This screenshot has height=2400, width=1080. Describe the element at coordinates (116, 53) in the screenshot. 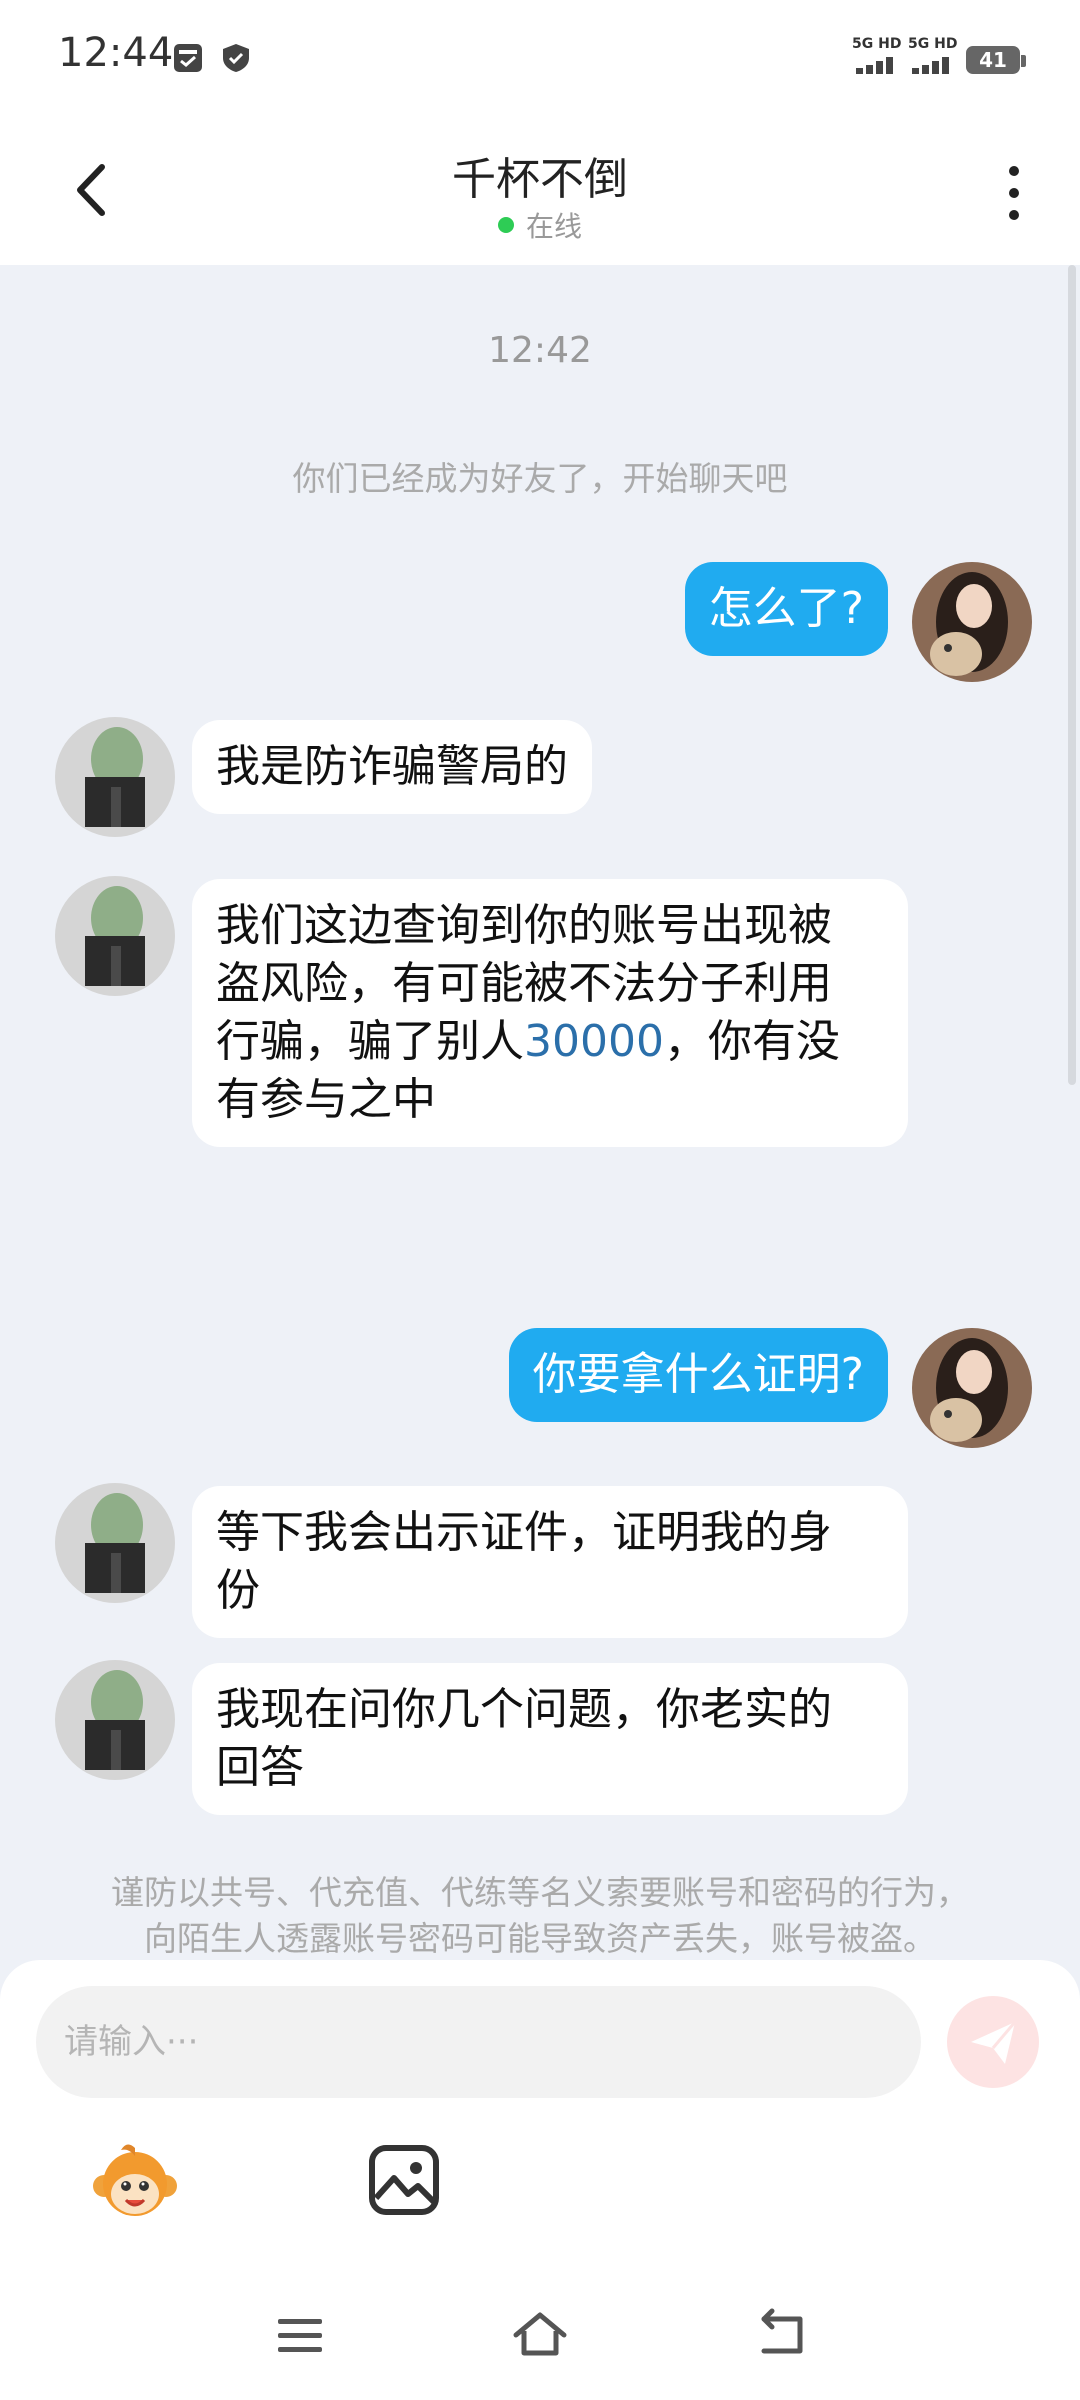

I see `status-time: 12:44` at that location.